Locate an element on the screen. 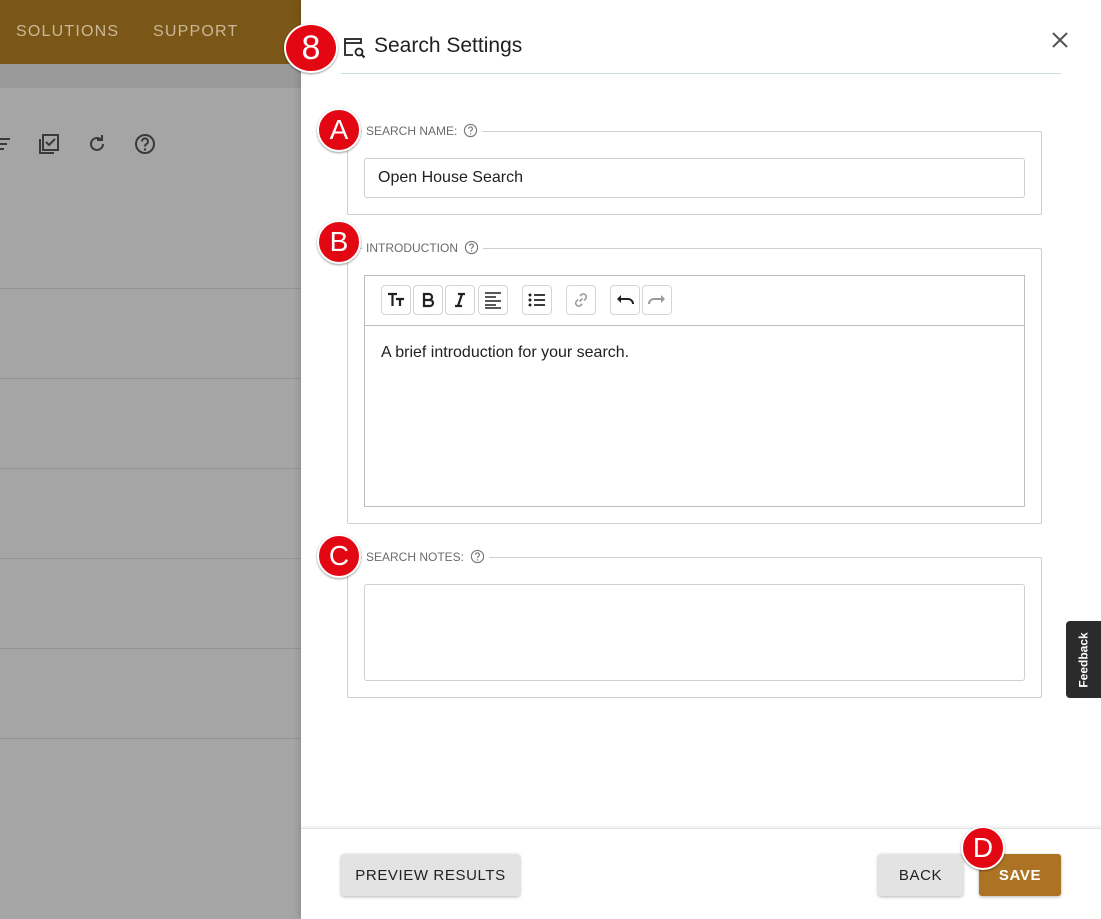  bold-button is located at coordinates (428, 300).